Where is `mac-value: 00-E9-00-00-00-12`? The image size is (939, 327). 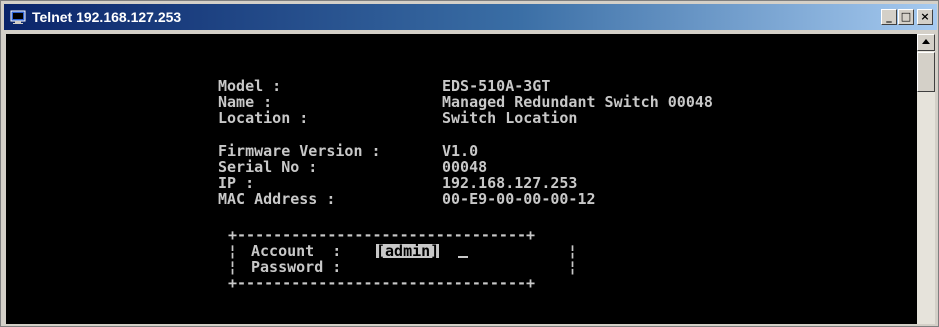
mac-value: 00-E9-00-00-00-12 is located at coordinates (519, 199).